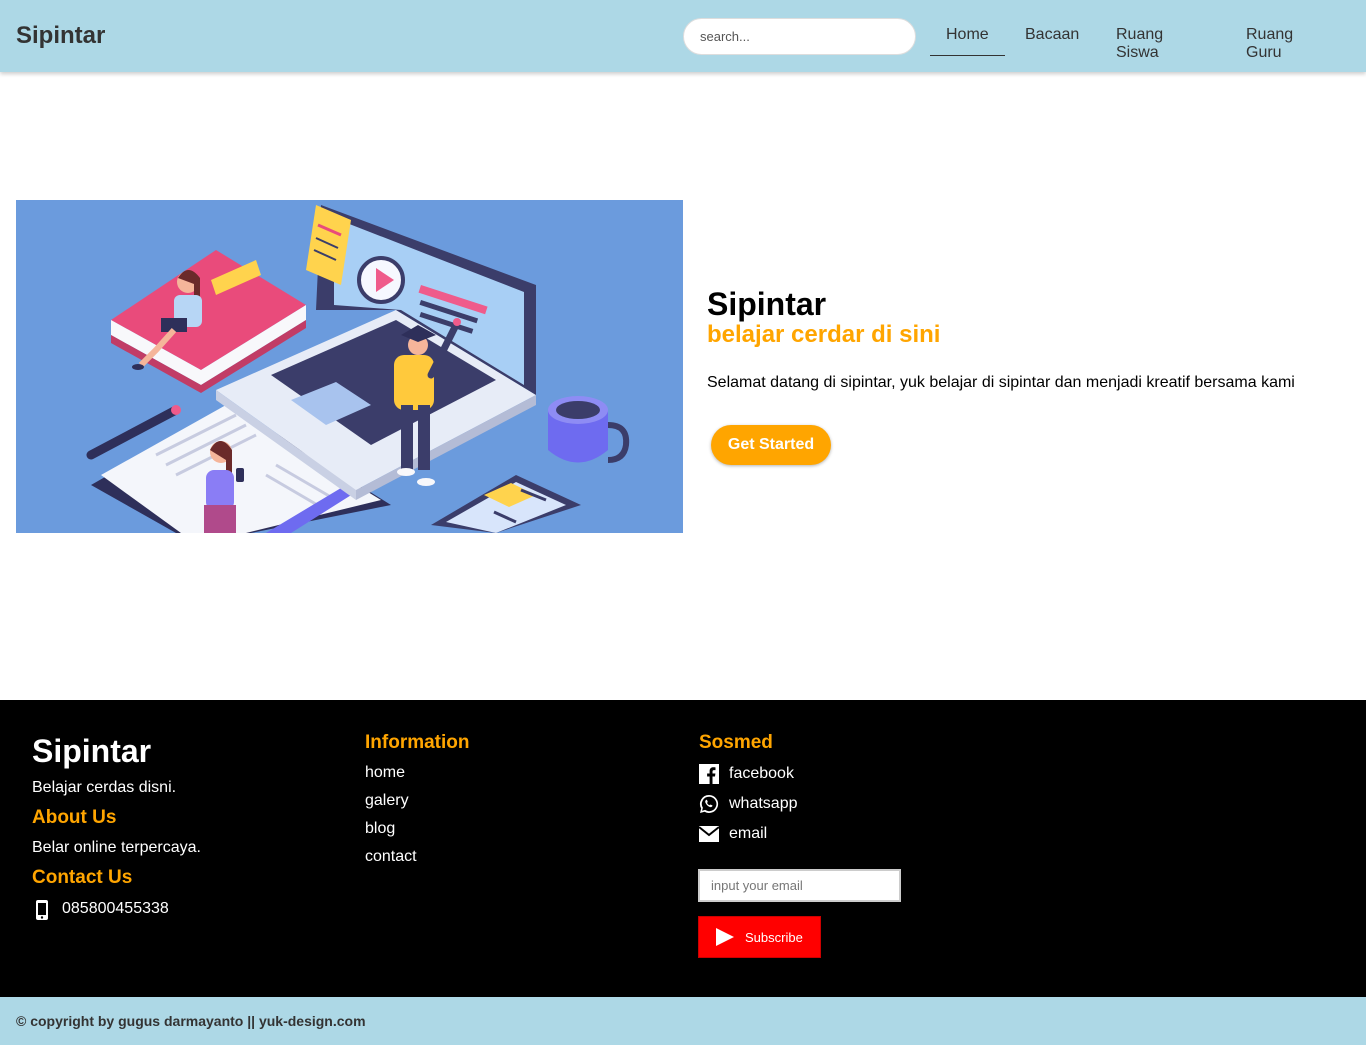  What do you see at coordinates (763, 804) in the screenshot?
I see `sosmed-whatsapp-link: whatsapp` at bounding box center [763, 804].